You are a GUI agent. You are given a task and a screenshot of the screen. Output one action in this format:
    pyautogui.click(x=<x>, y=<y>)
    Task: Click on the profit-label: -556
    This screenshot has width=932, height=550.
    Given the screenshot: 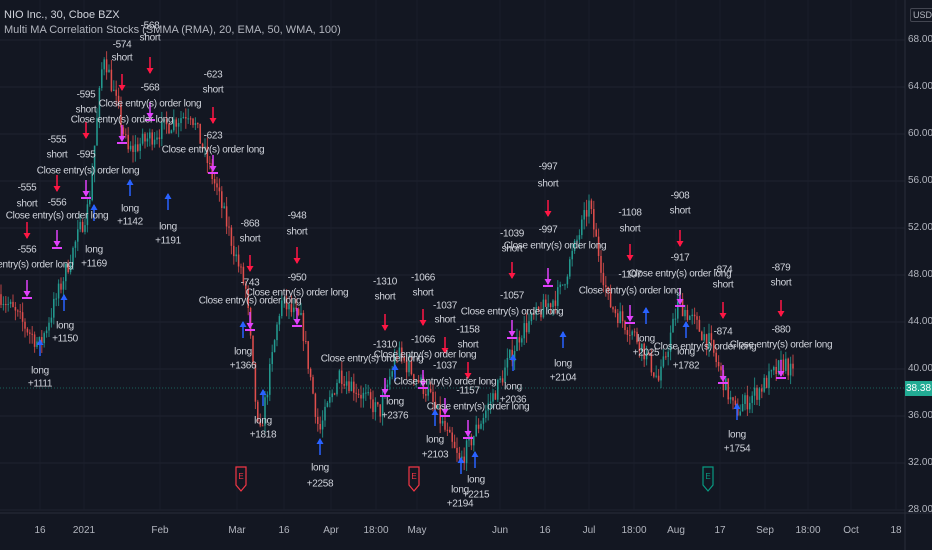 What is the action you would take?
    pyautogui.click(x=27, y=250)
    